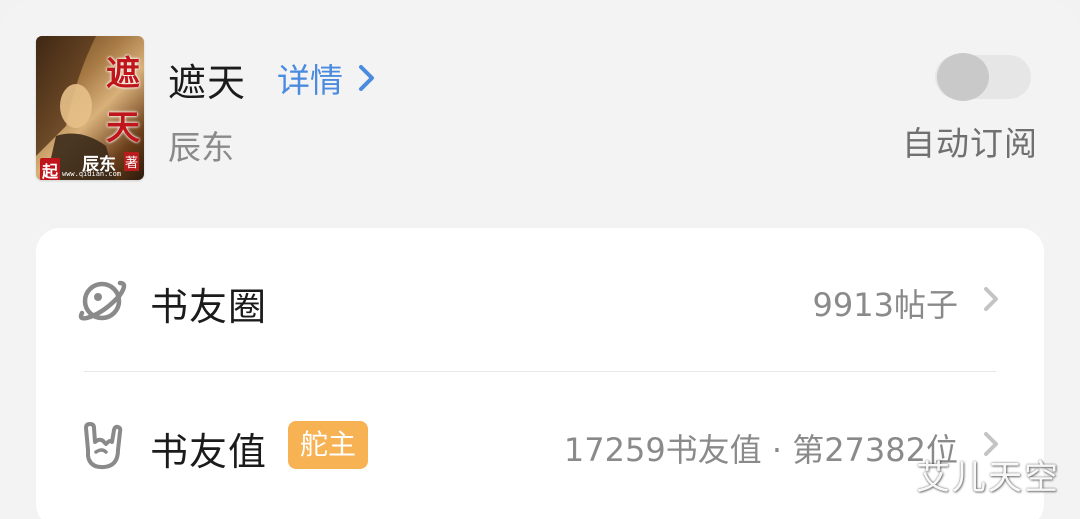 Image resolution: width=1080 pixels, height=519 pixels. What do you see at coordinates (328, 445) in the screenshot?
I see `rank-badge: 舵主` at bounding box center [328, 445].